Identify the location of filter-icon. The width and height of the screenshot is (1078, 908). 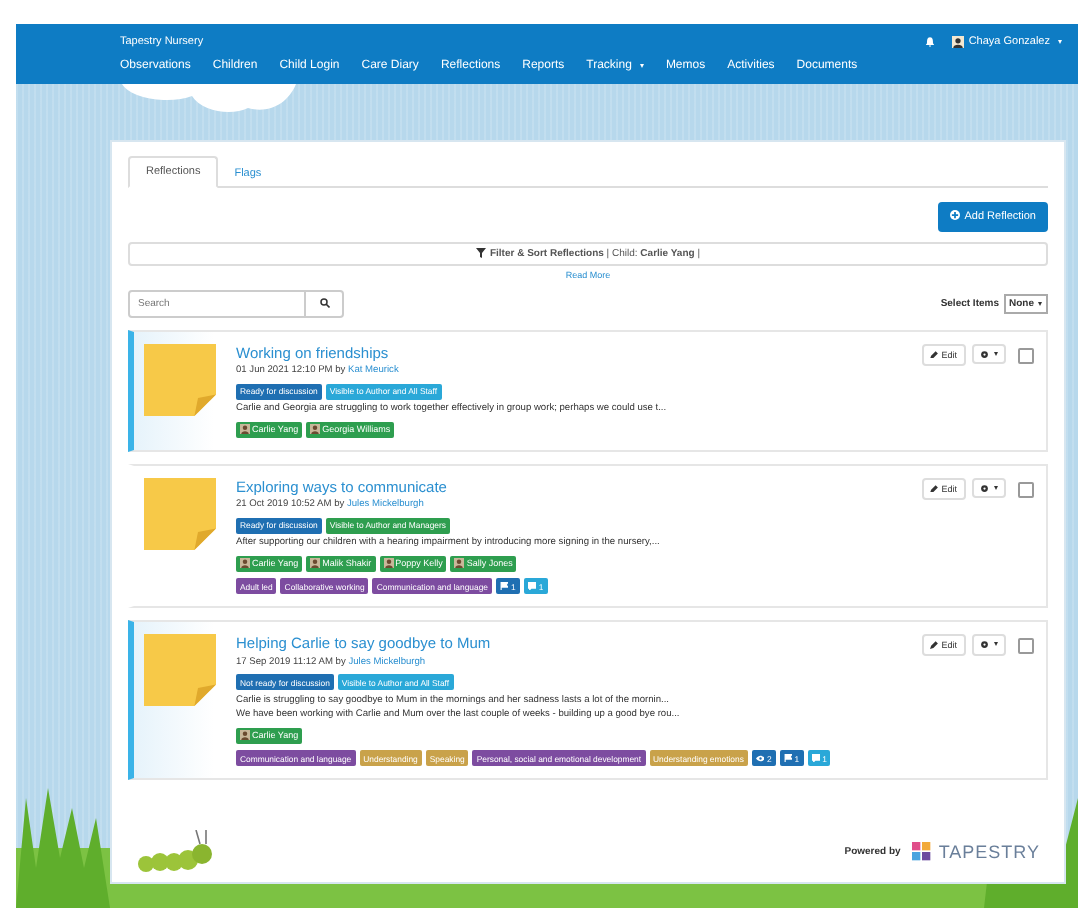
(480, 253).